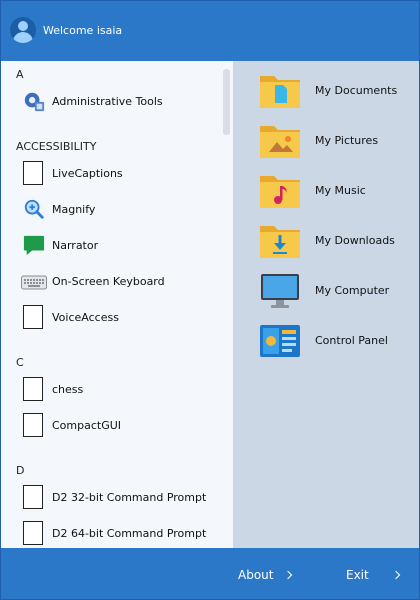  Describe the element at coordinates (117, 209) in the screenshot. I see `app-item-magnify: Magnify` at that location.